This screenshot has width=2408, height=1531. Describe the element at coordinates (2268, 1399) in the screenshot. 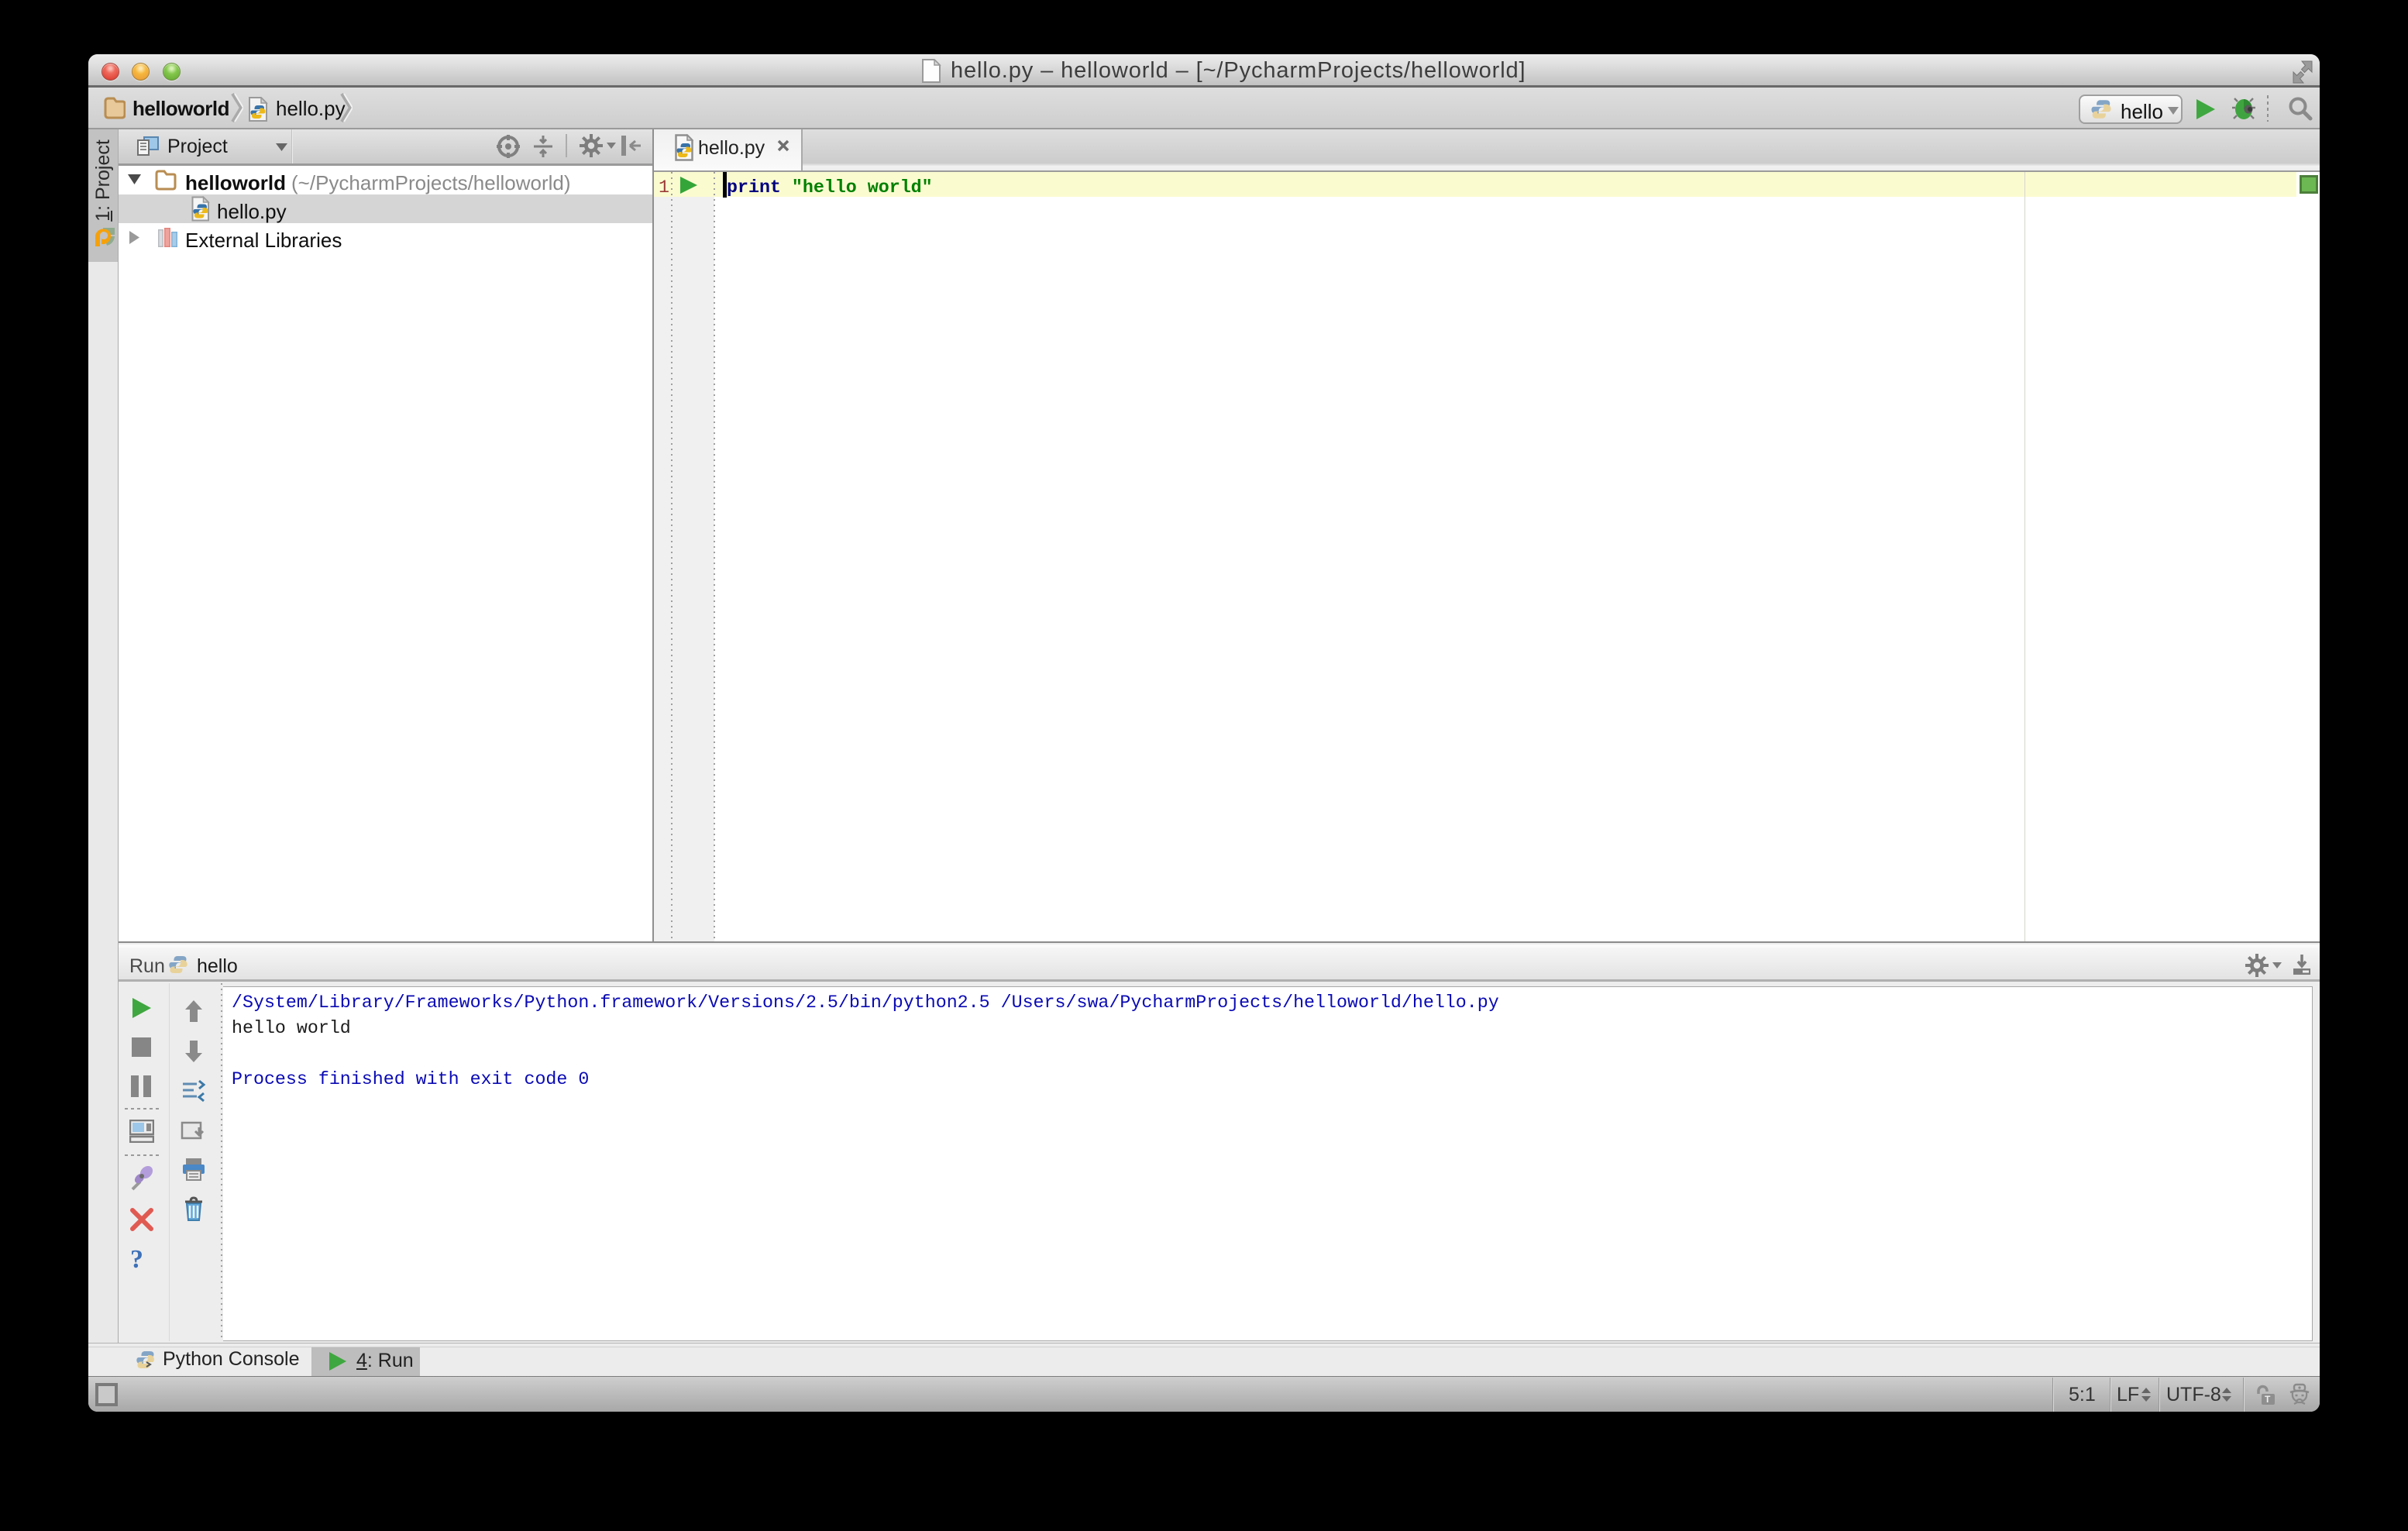

I see `svg-text: T` at that location.